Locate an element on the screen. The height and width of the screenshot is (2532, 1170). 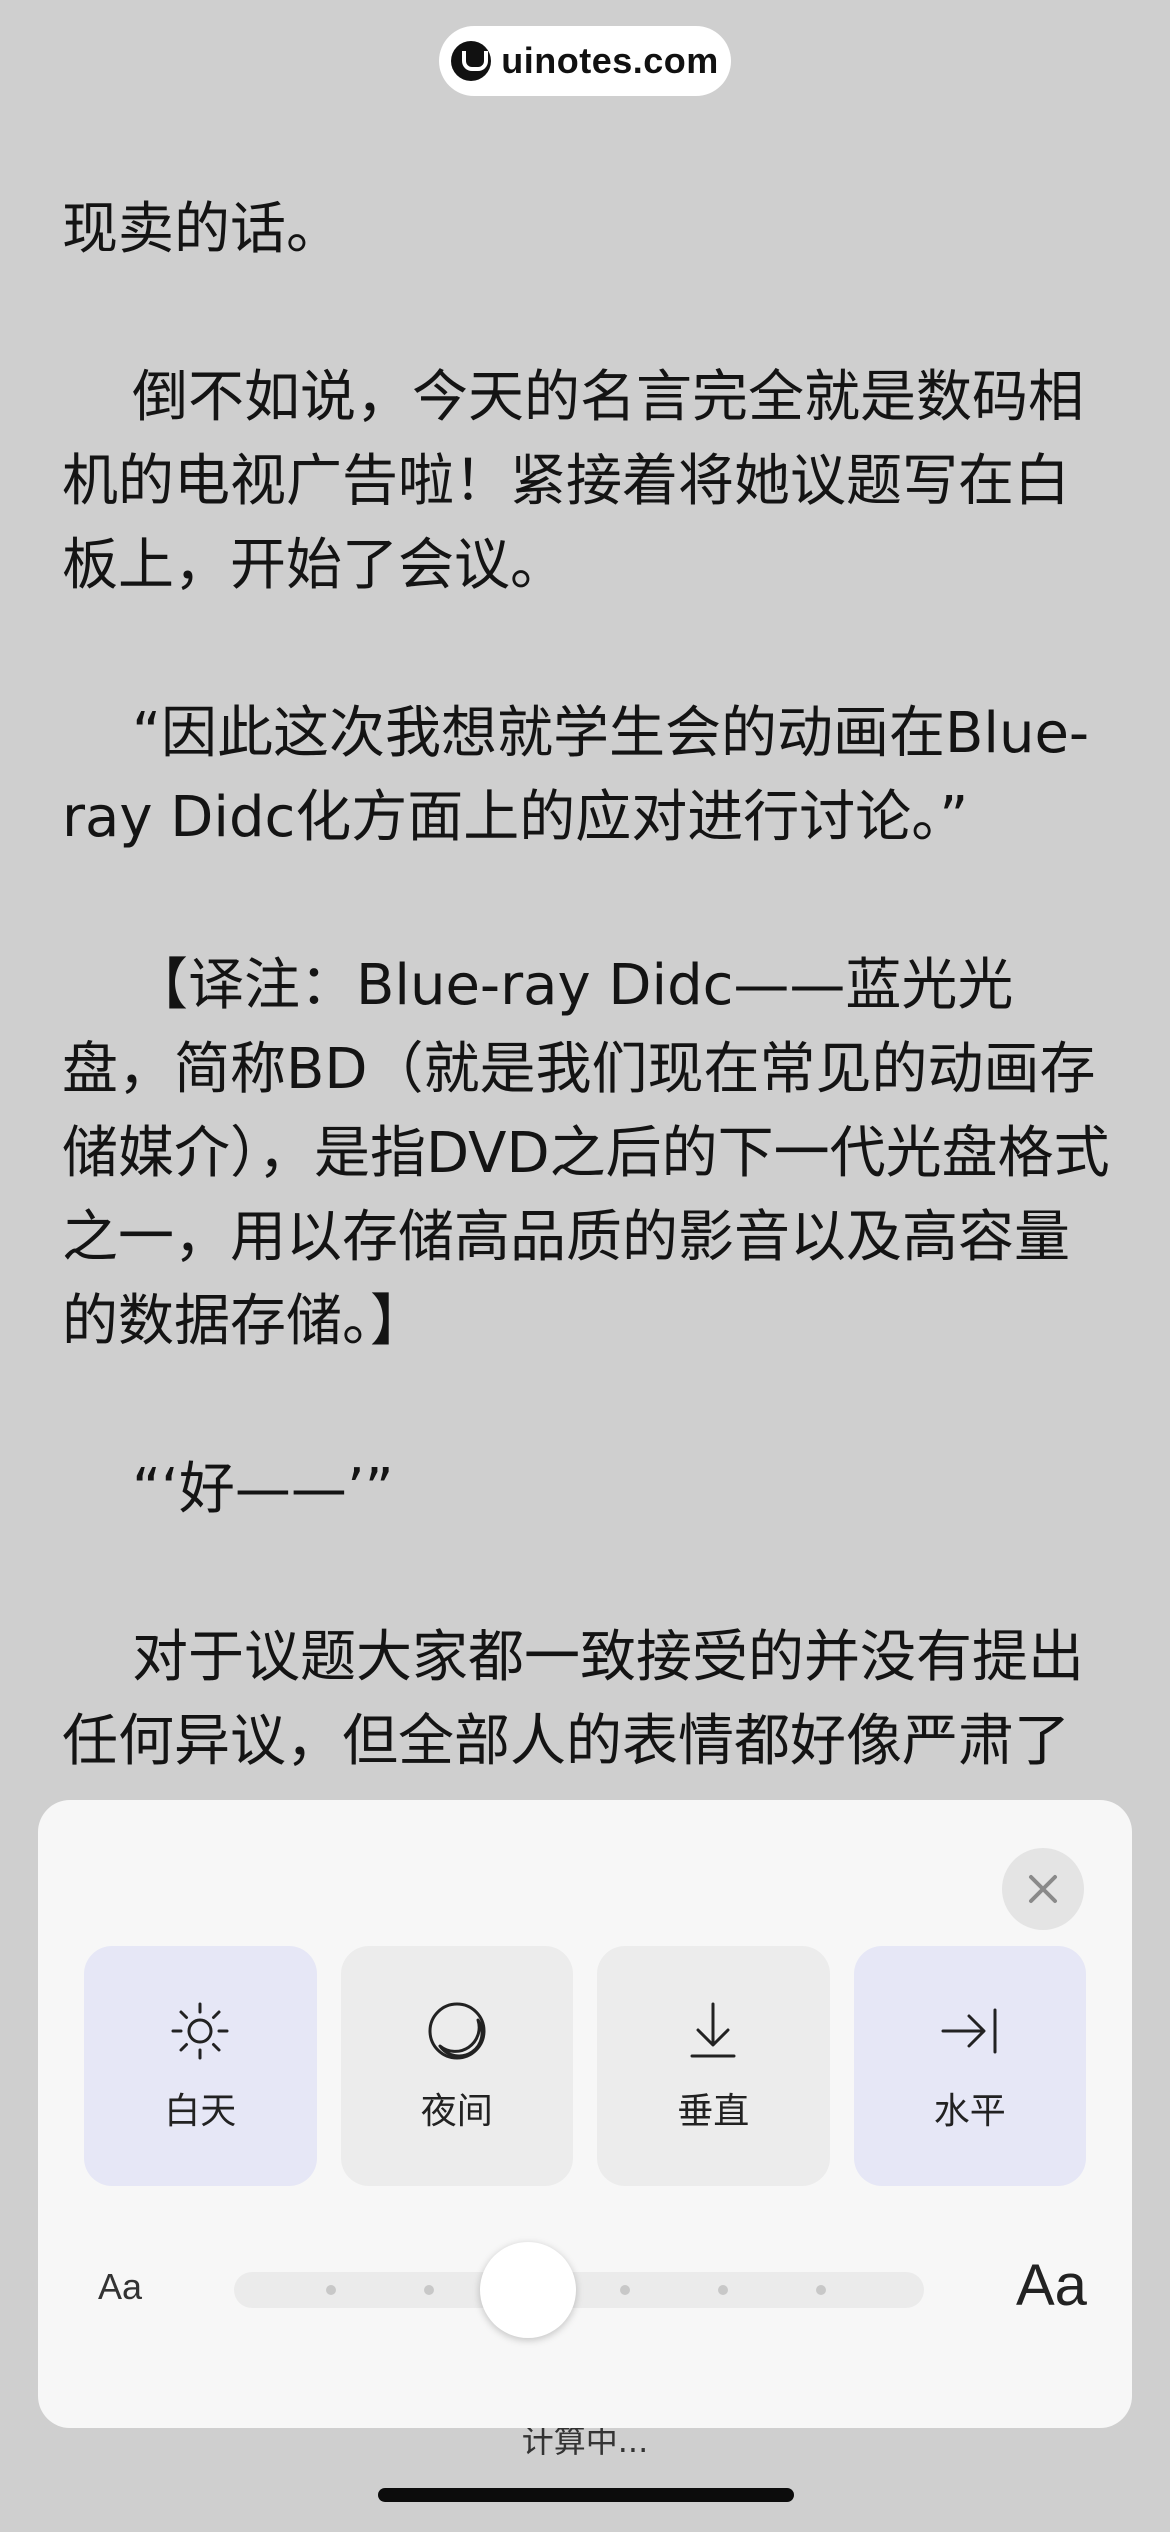
vertical-label: 垂直 is located at coordinates (713, 2111).